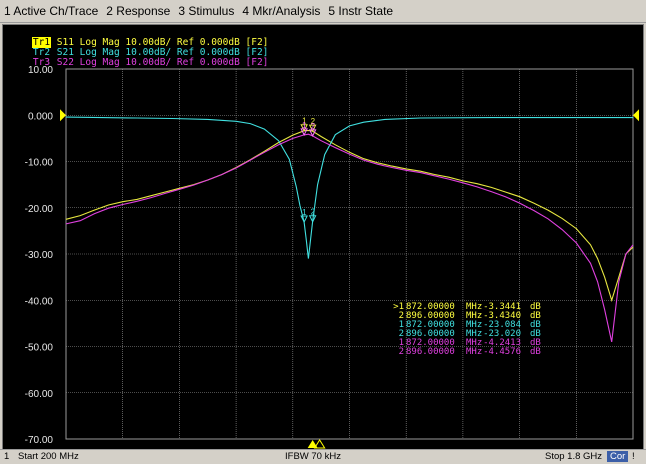  I want to click on marker-readout-cell: MHz, so click(474, 352).